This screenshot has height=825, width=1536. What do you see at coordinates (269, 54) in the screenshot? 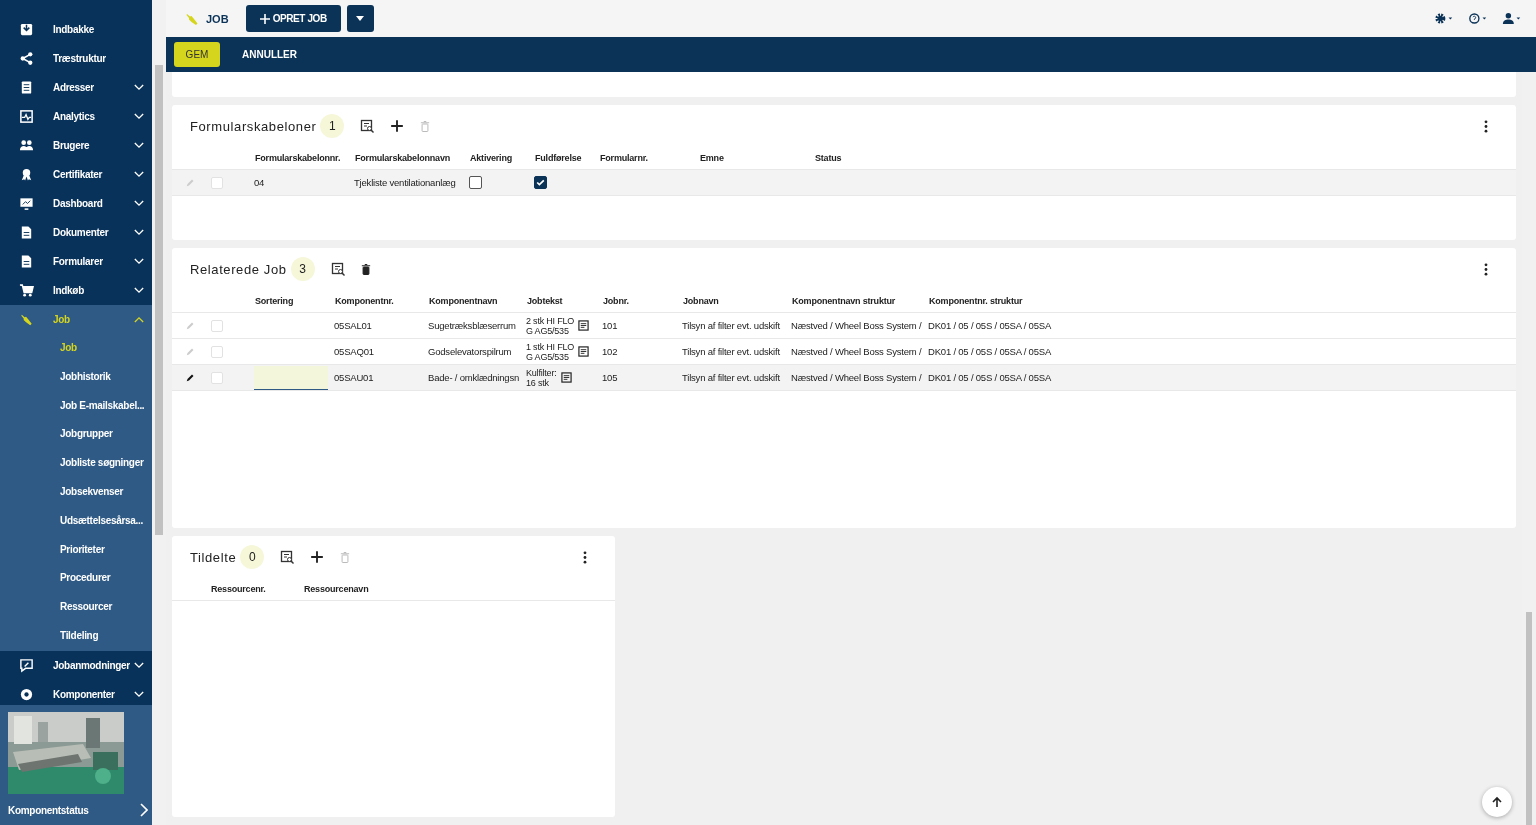
I see `cancel-button: ANNULLER` at bounding box center [269, 54].